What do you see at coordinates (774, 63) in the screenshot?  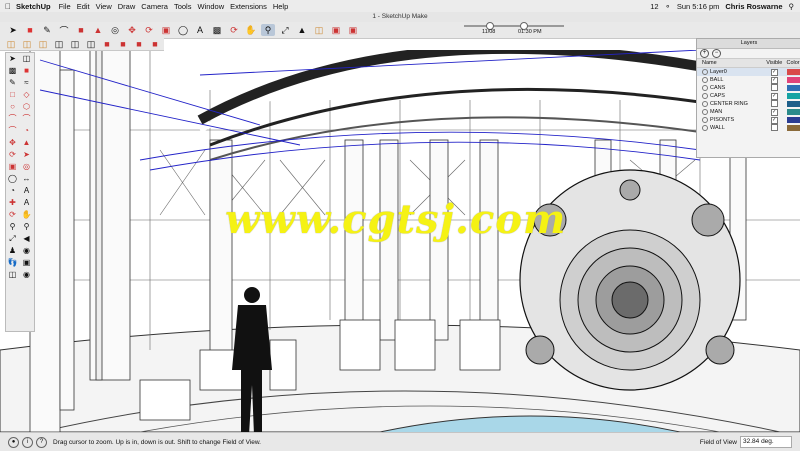 I see `header-visible: Visible` at bounding box center [774, 63].